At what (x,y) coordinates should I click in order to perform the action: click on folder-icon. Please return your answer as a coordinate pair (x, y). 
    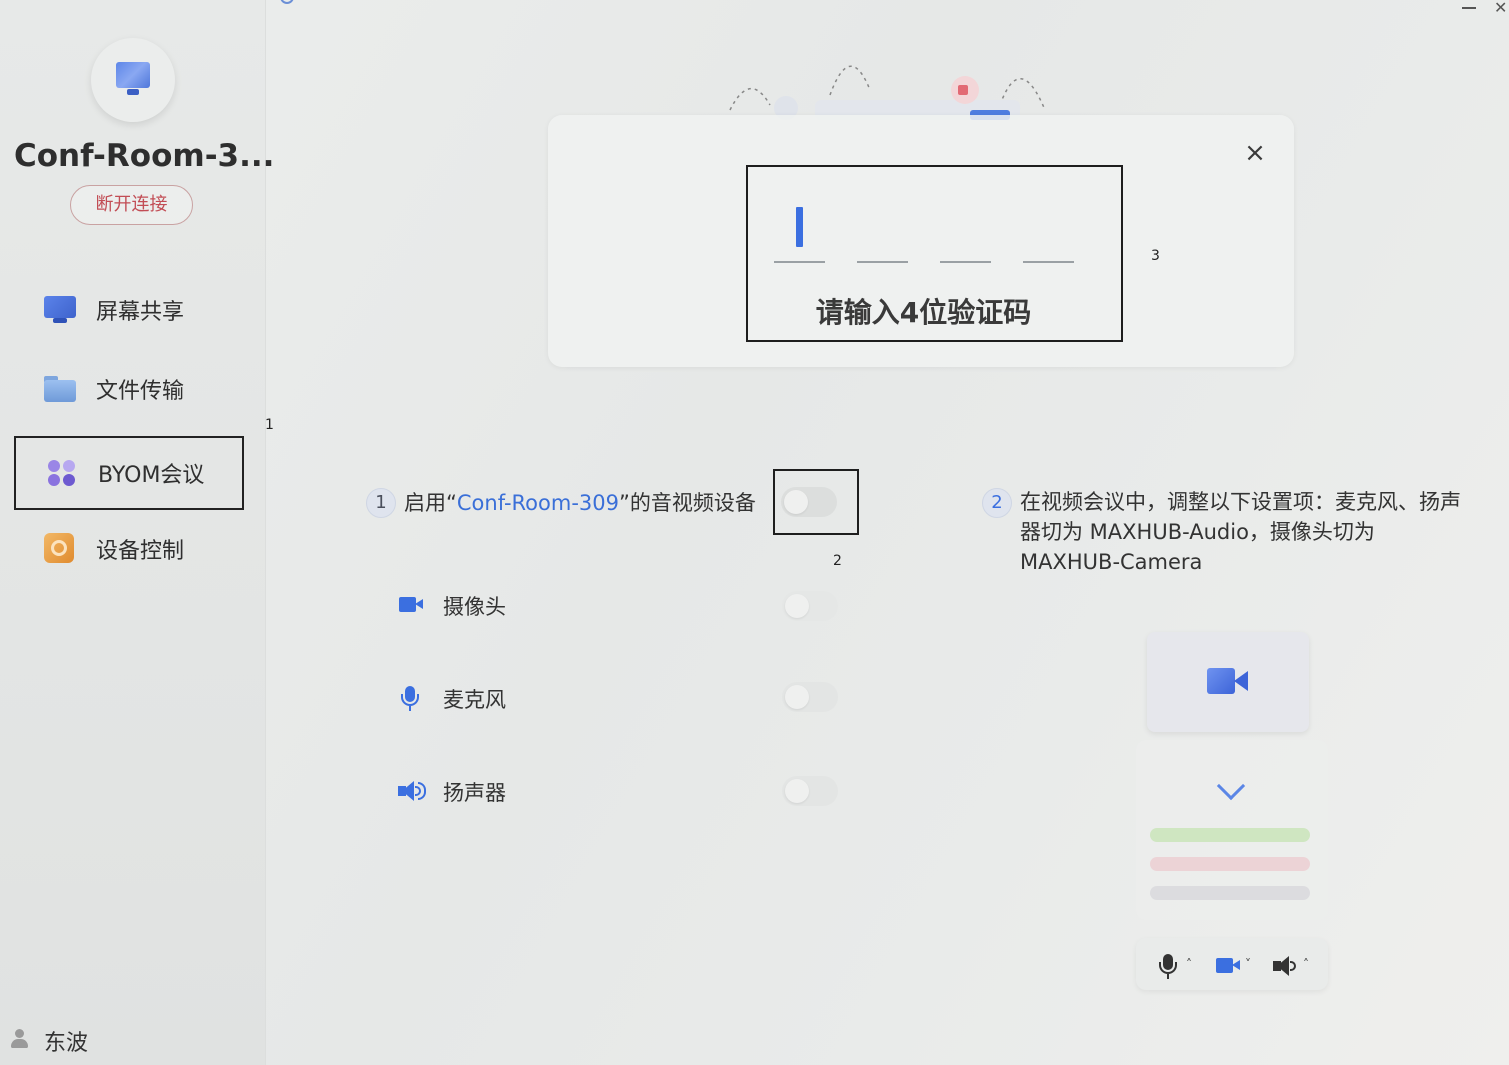
    Looking at the image, I should click on (60, 389).